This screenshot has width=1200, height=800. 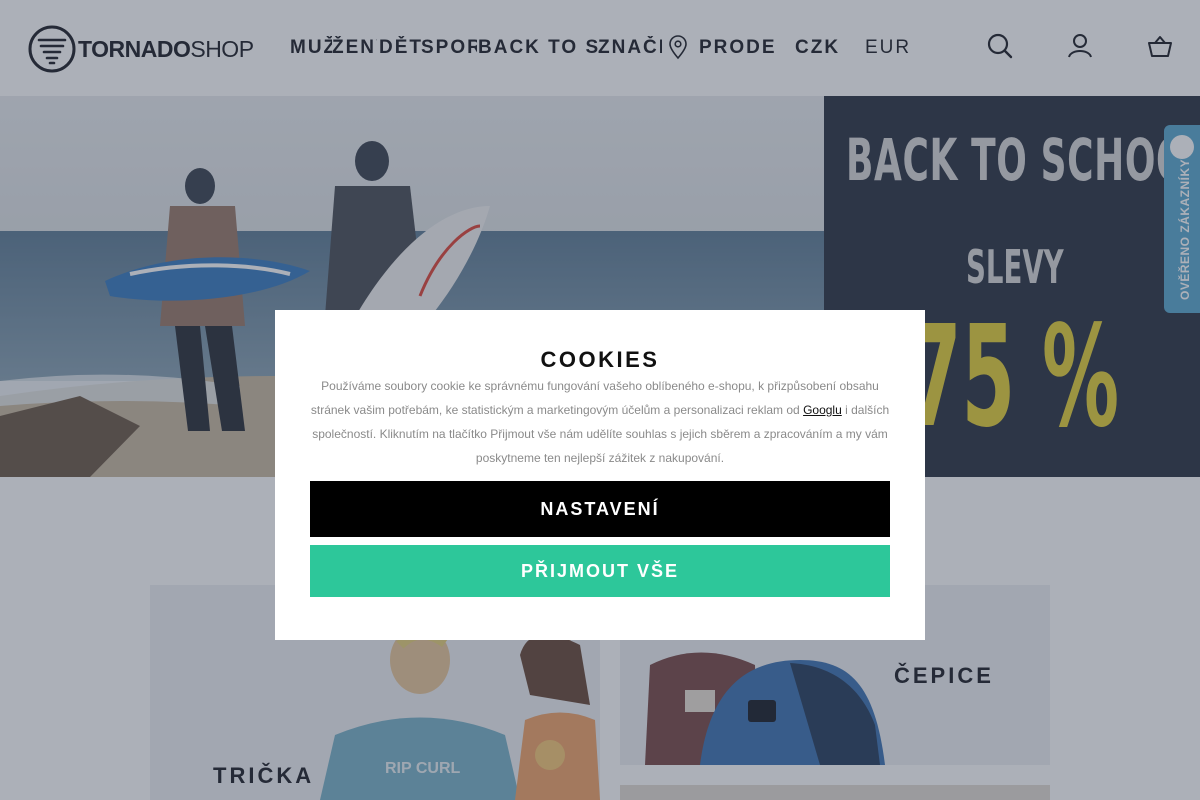 I want to click on accept-all-button: PŘIJMOUT VŠE, so click(x=600, y=571).